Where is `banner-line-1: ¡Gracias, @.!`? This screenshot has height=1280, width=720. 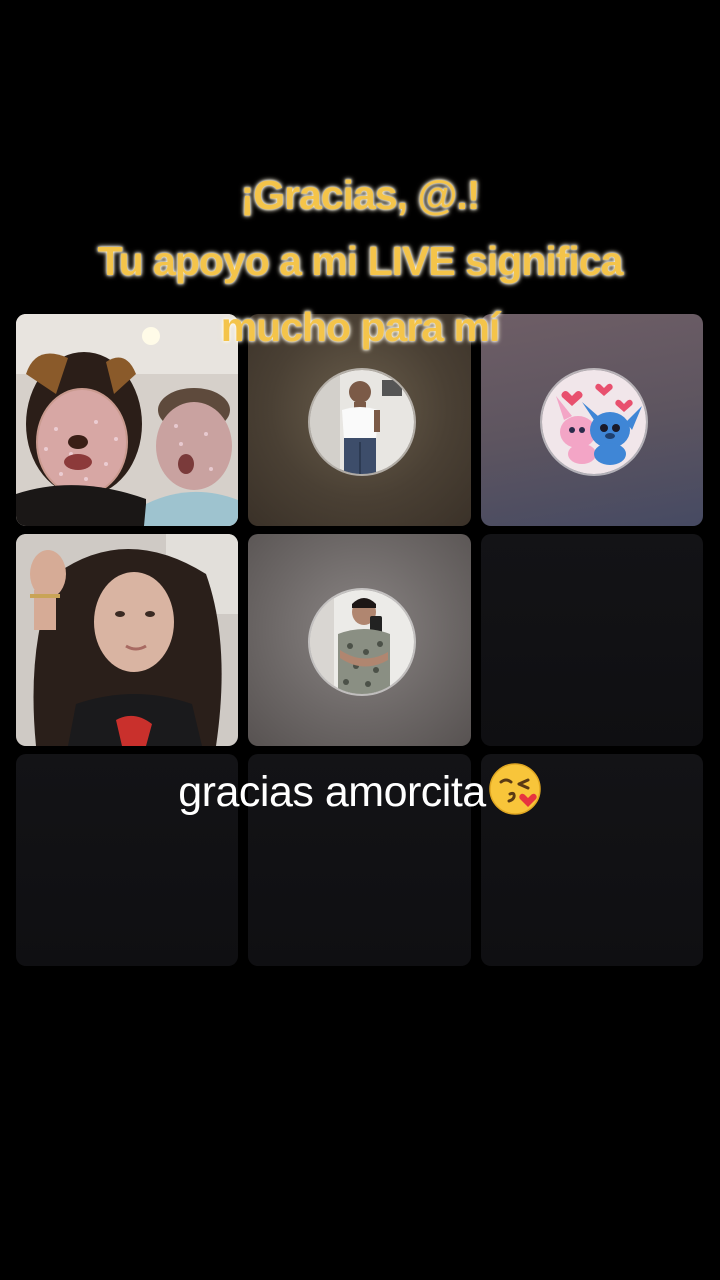 banner-line-1: ¡Gracias, @.! is located at coordinates (360, 195).